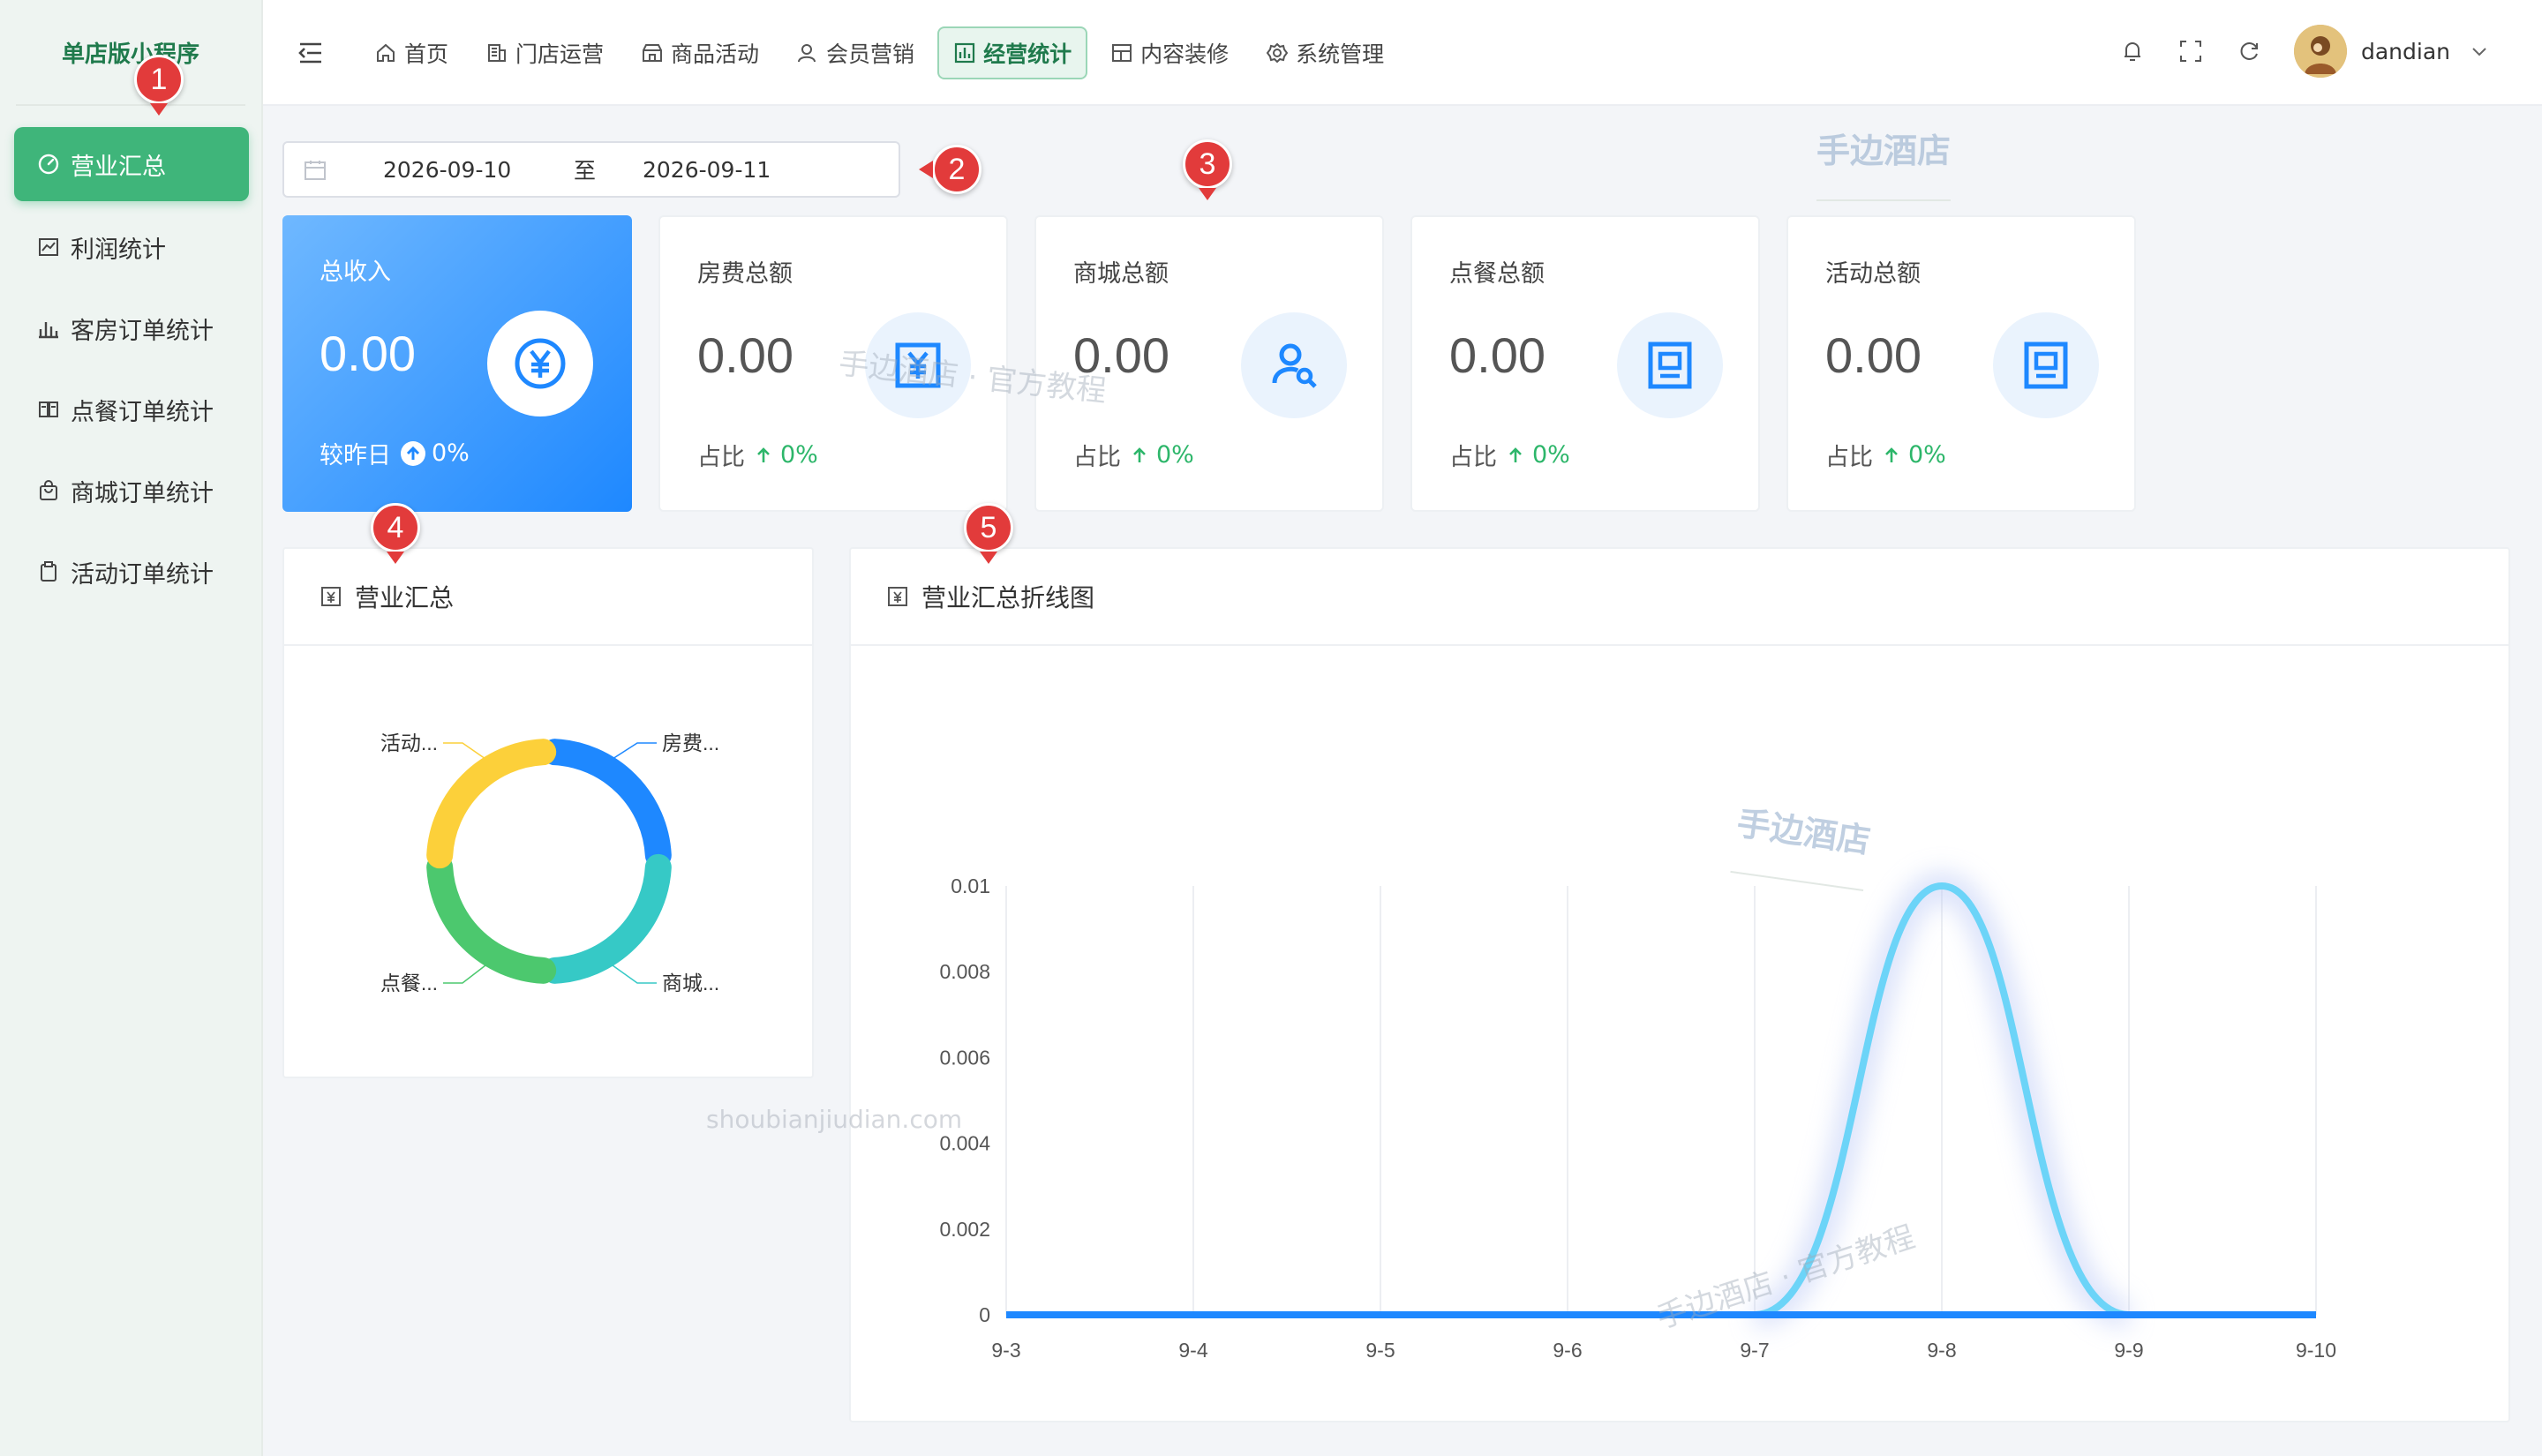 This screenshot has height=1456, width=2542. What do you see at coordinates (707, 170) in the screenshot?
I see `end-date: 2026-09-11` at bounding box center [707, 170].